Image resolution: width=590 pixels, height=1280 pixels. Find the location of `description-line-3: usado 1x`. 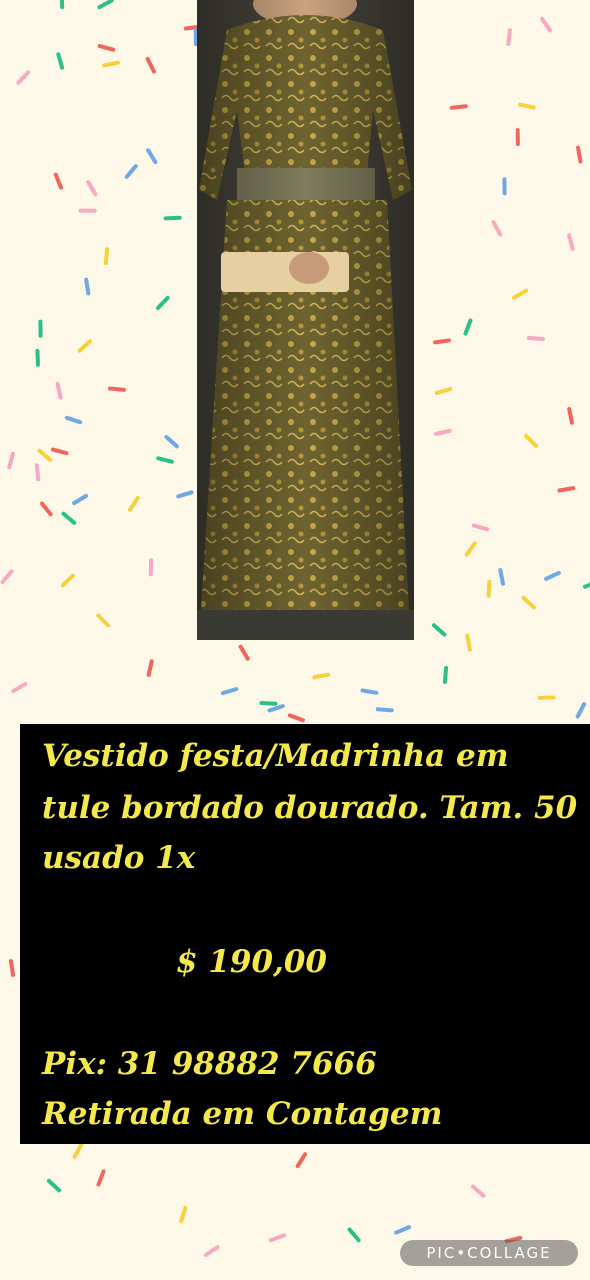

description-line-3: usado 1x is located at coordinates (119, 858).